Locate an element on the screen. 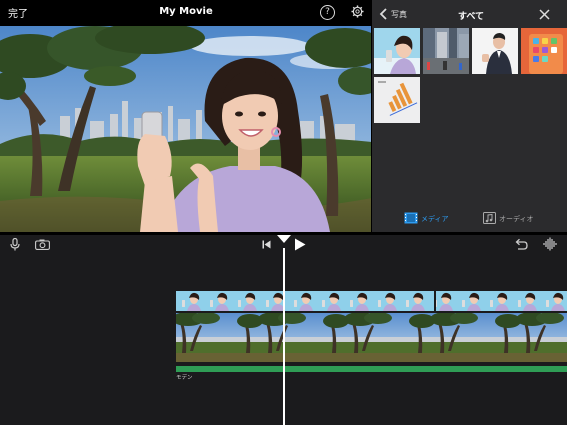 The height and width of the screenshot is (425, 567). project-title: My Movie is located at coordinates (186, 11).